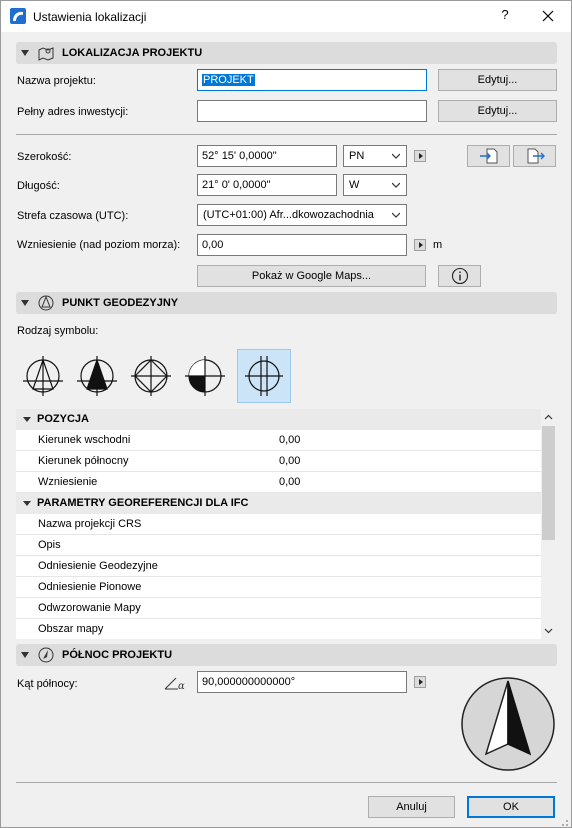  I want to click on row-key: Obszar mapy, so click(71, 629).